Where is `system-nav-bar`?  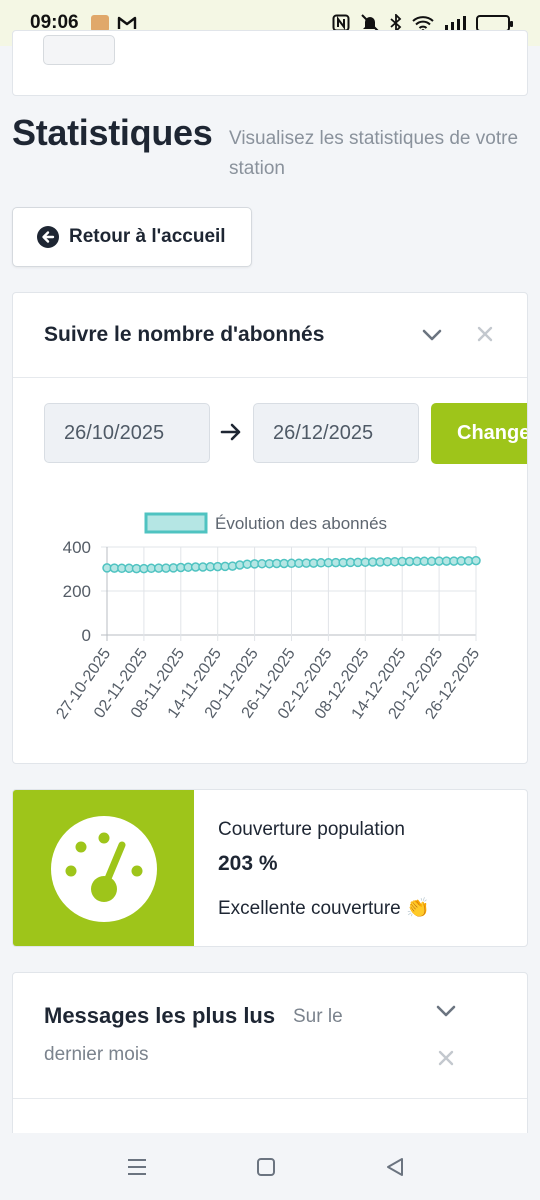
system-nav-bar is located at coordinates (270, 1166).